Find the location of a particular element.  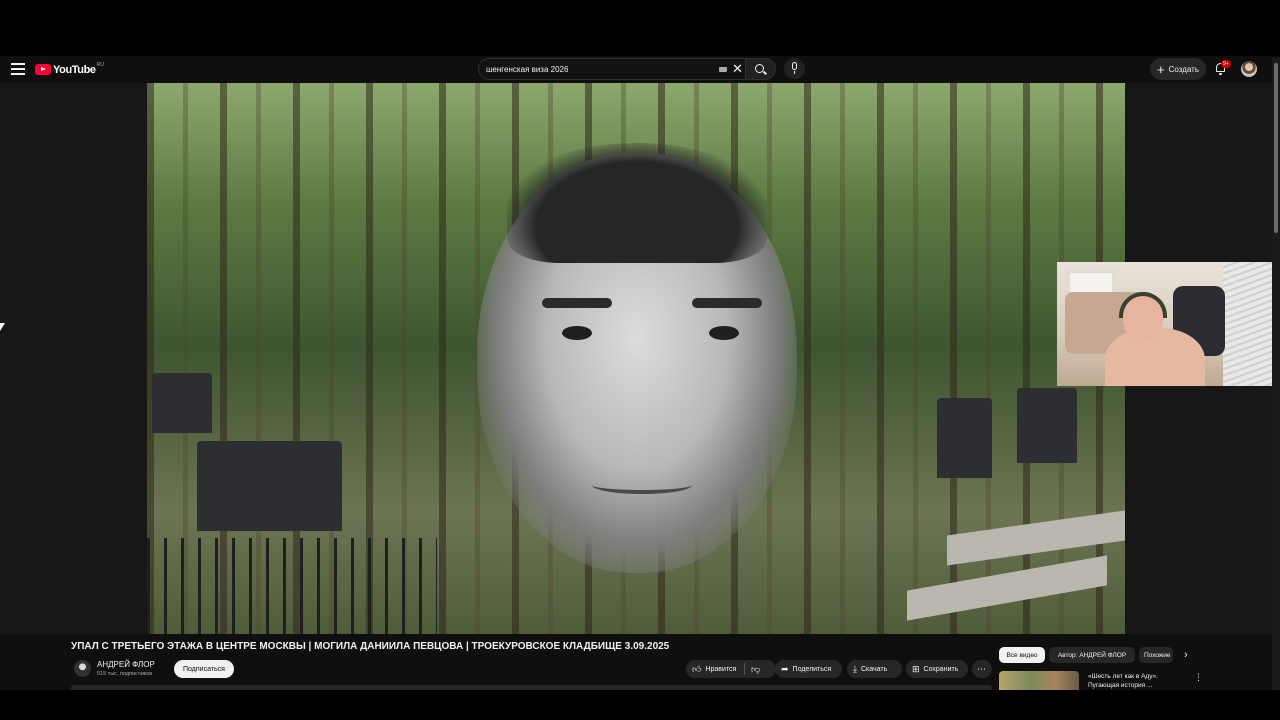

search-box: ✕ is located at coordinates (612, 69).